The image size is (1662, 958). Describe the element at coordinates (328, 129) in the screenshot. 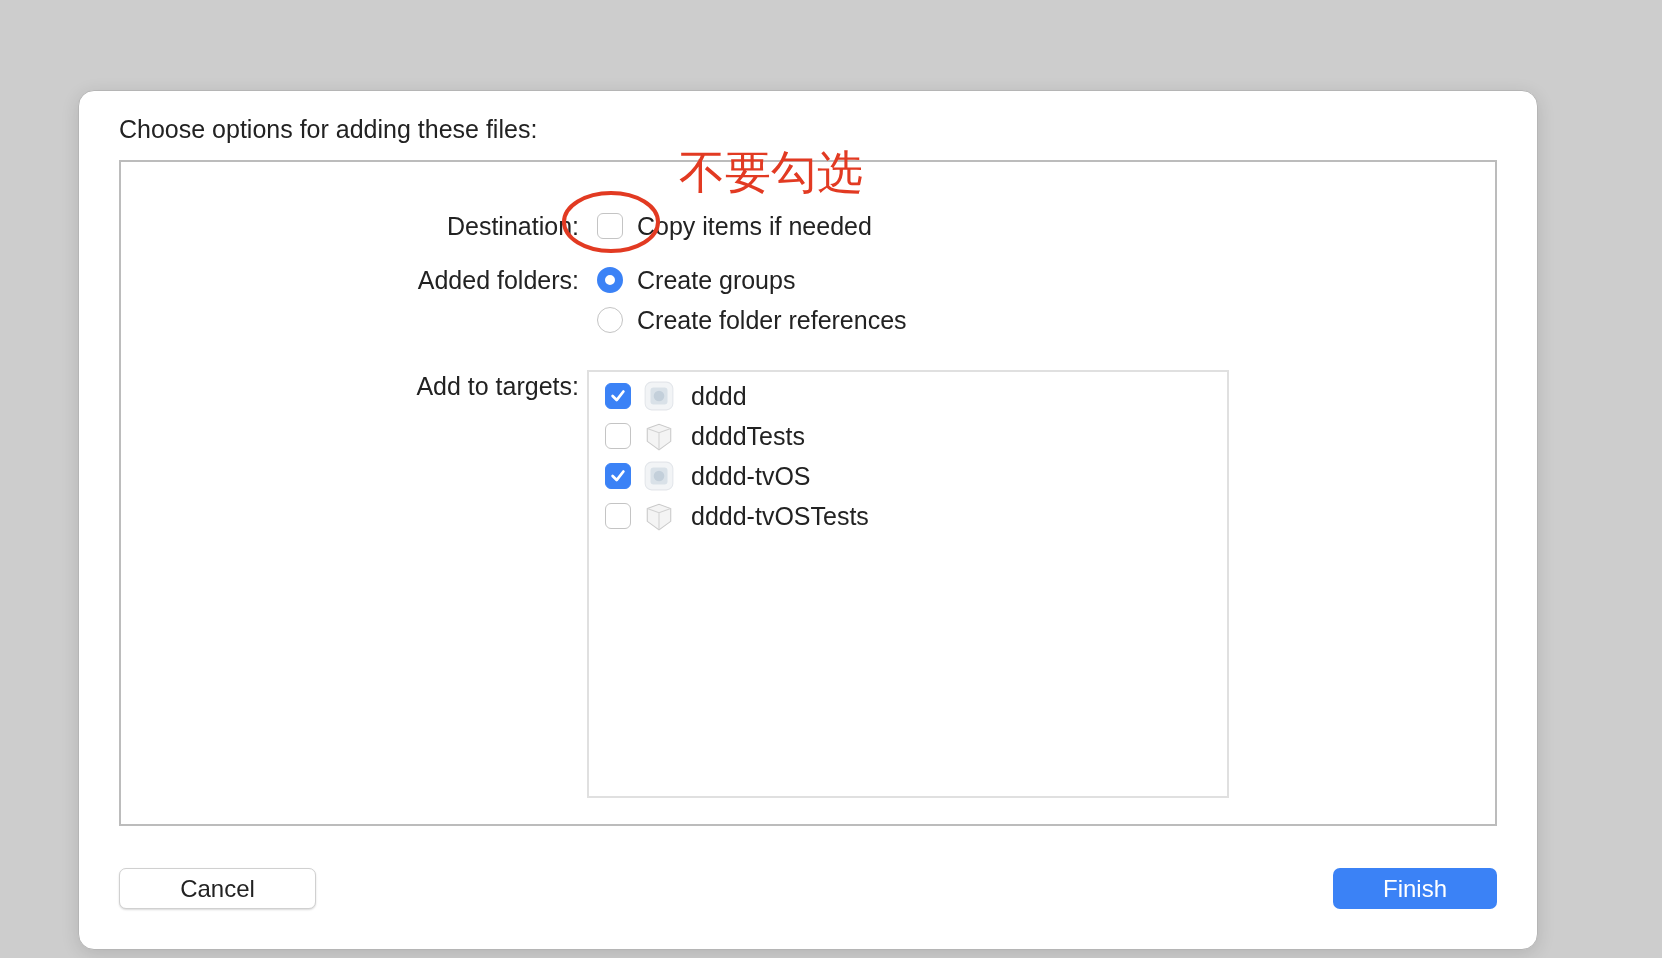

I see `dialog-title: Choose options for adding these files:` at that location.